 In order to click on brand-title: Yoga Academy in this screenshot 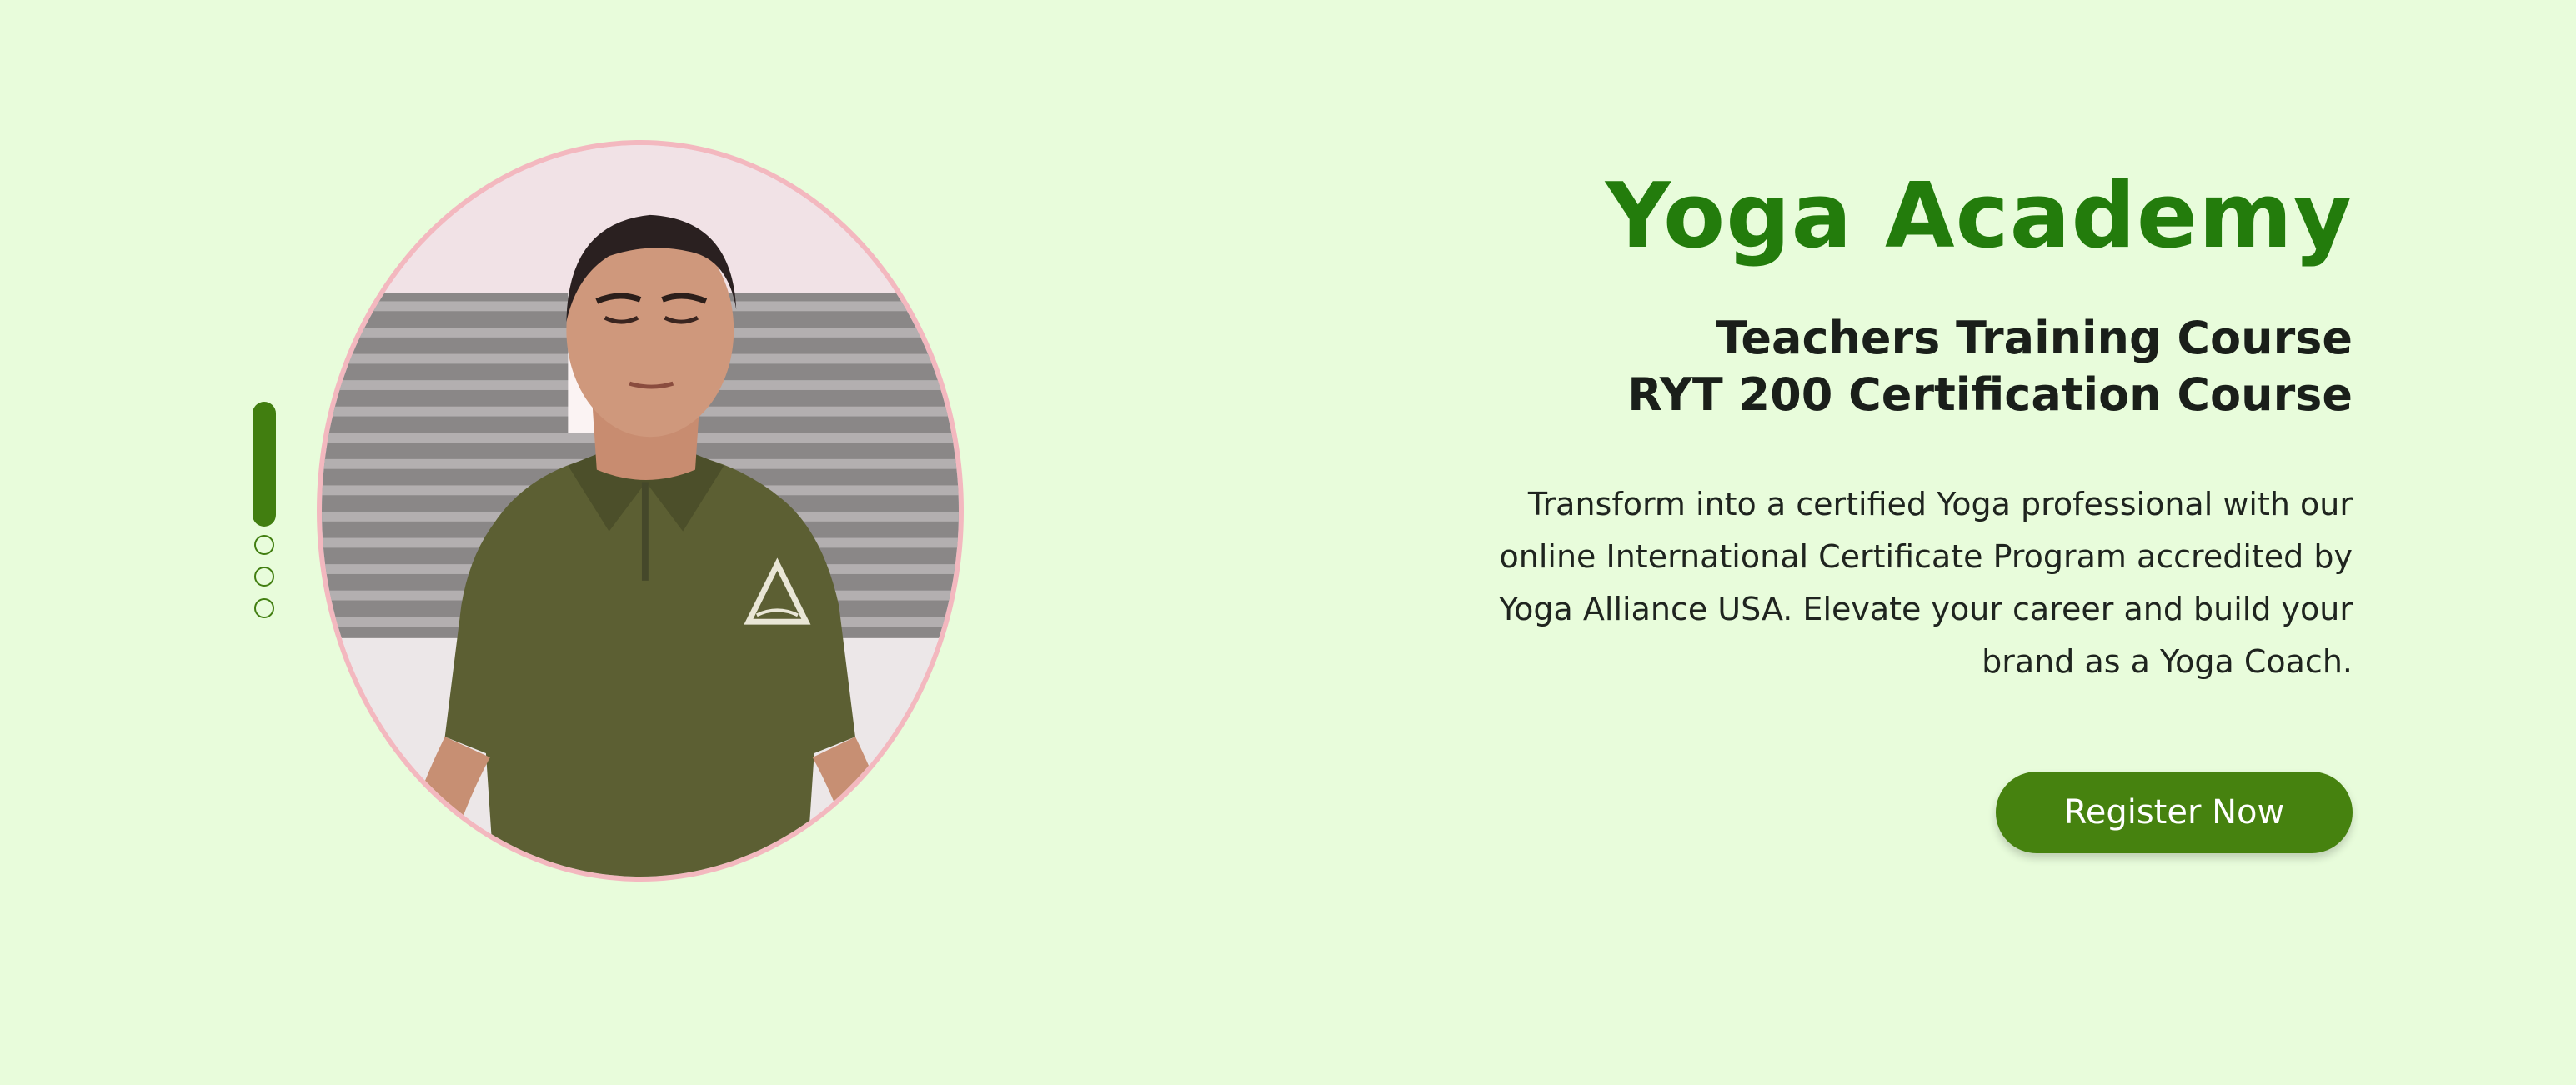, I will do `click(1979, 216)`.